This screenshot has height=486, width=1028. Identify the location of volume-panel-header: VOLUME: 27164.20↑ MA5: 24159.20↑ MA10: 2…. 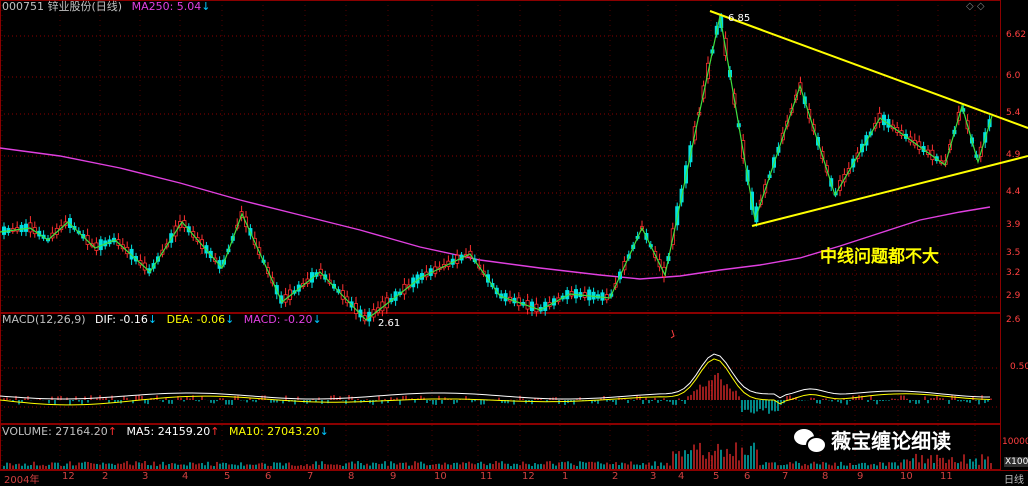
(168, 432).